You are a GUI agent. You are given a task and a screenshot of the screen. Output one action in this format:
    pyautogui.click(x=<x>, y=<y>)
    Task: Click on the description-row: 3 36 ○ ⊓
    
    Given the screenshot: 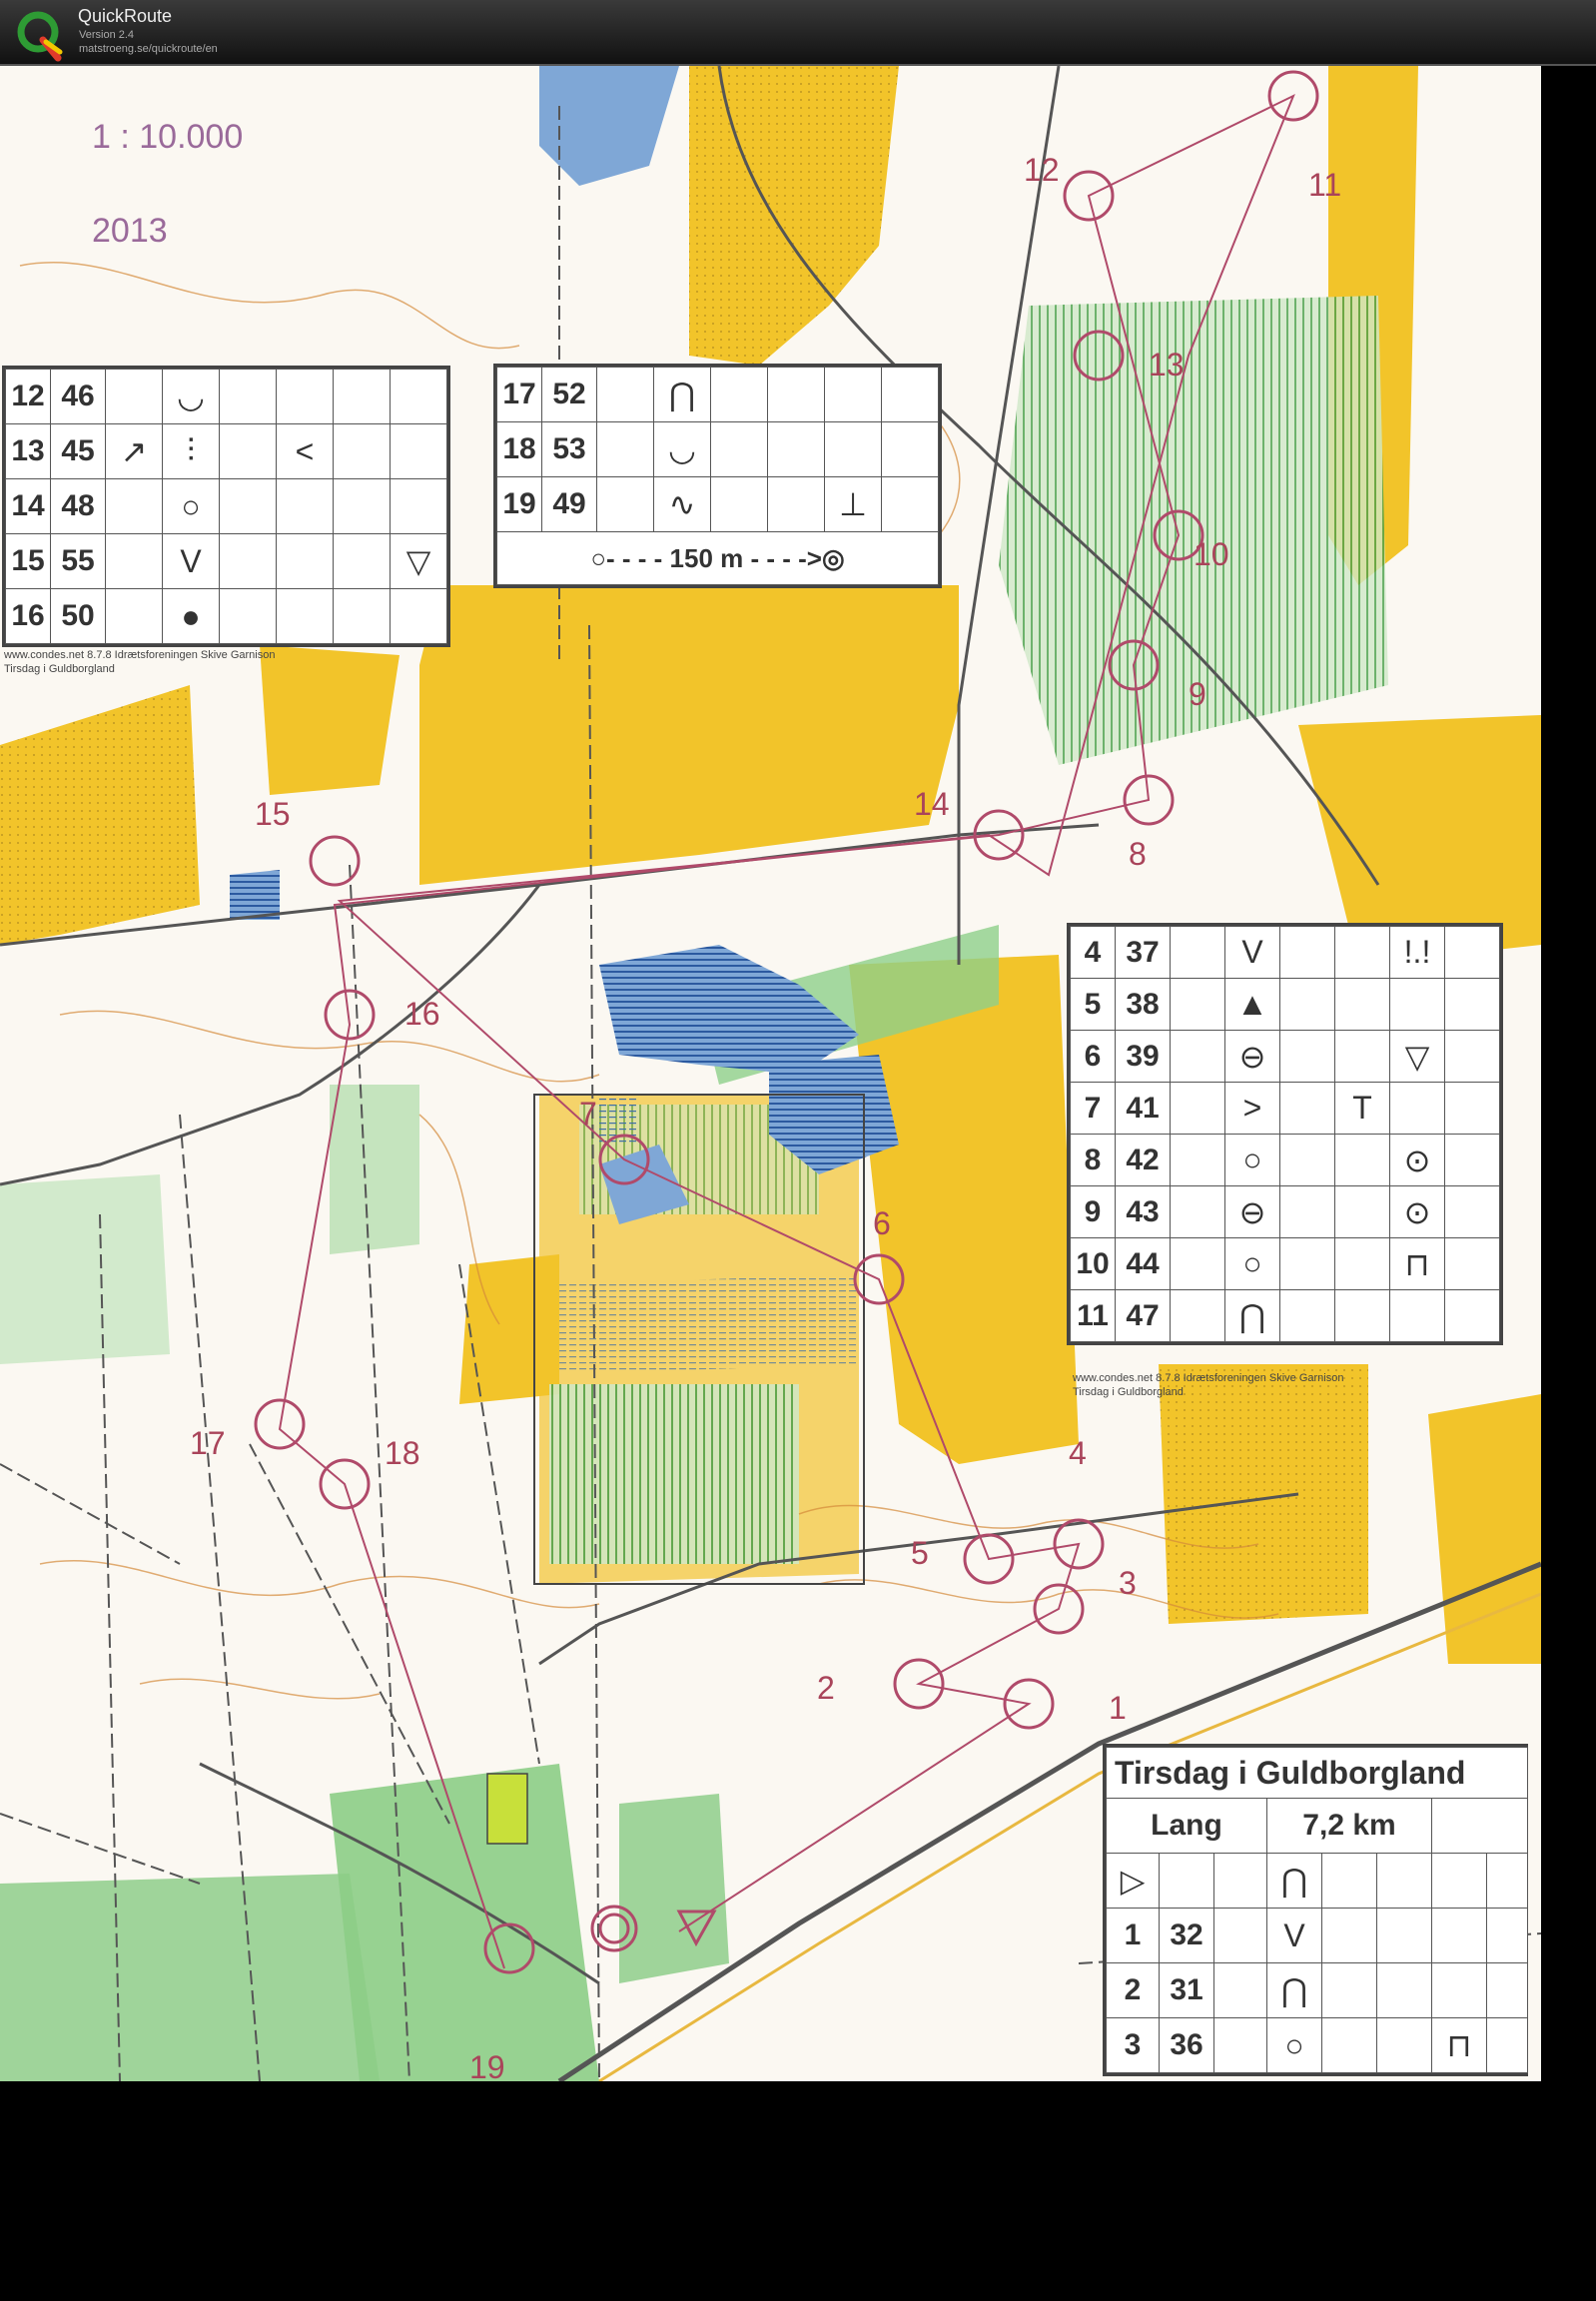 What is the action you would take?
    pyautogui.click(x=1317, y=2045)
    